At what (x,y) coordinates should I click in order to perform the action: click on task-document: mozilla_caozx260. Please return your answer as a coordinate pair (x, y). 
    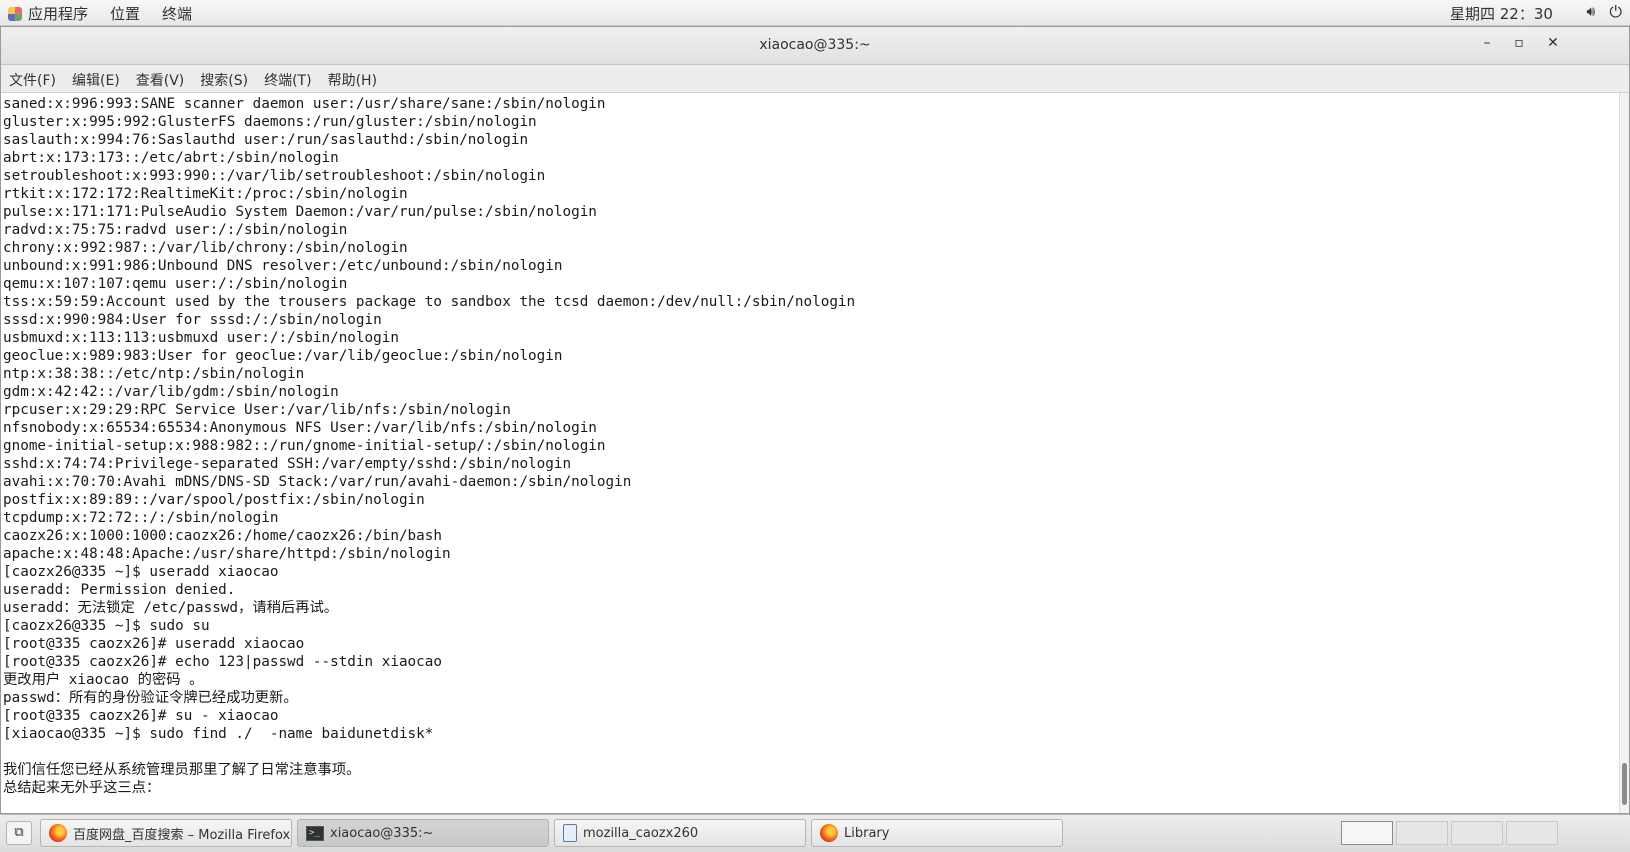
    Looking at the image, I should click on (680, 833).